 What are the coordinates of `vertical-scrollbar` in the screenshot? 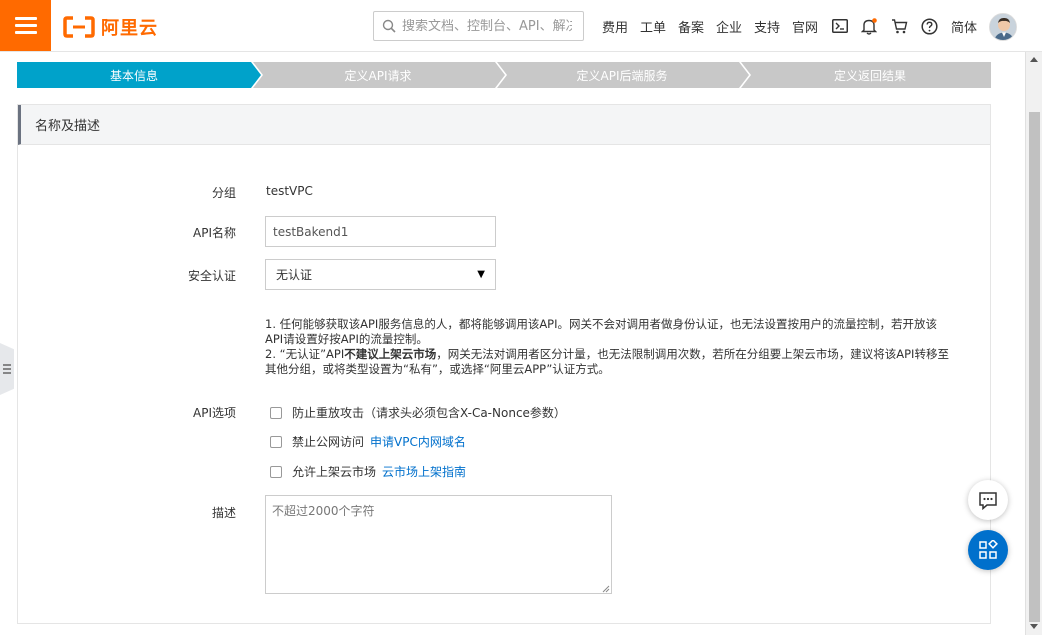 It's located at (1033, 343).